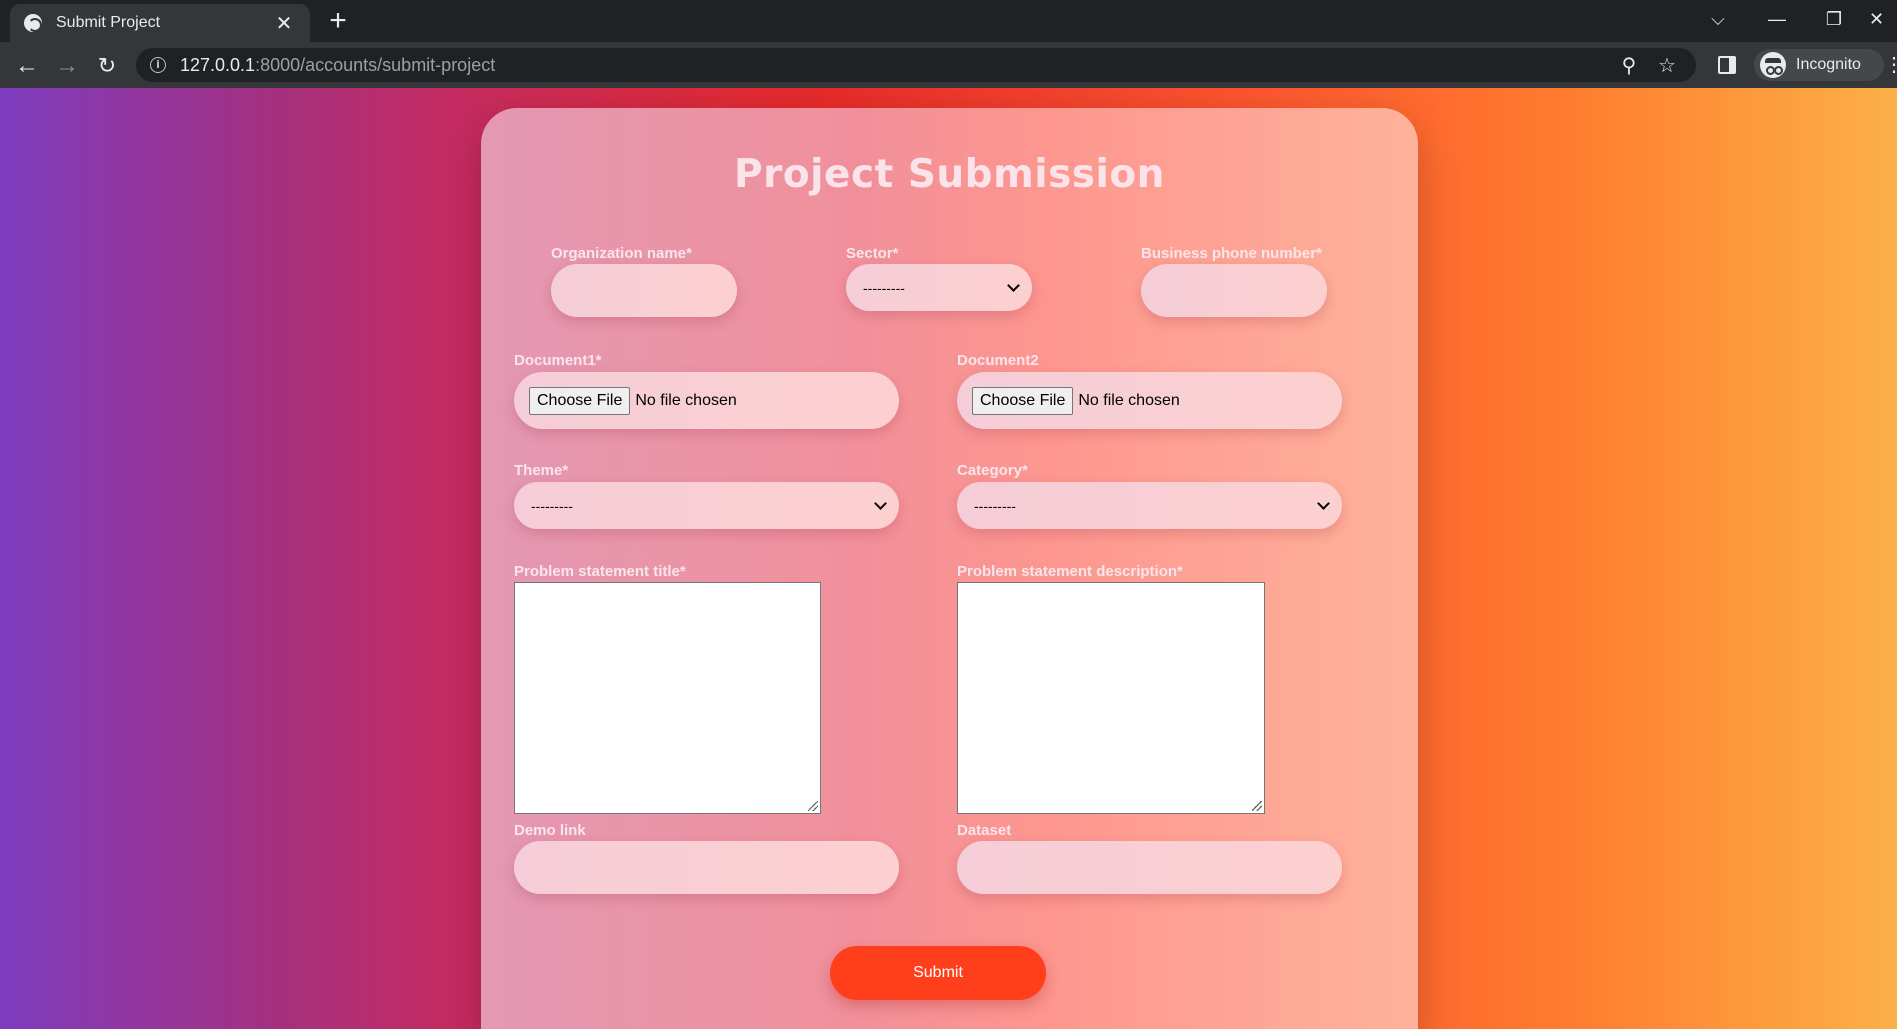 This screenshot has width=1897, height=1029. Describe the element at coordinates (33, 23) in the screenshot. I see `globe-icon` at that location.